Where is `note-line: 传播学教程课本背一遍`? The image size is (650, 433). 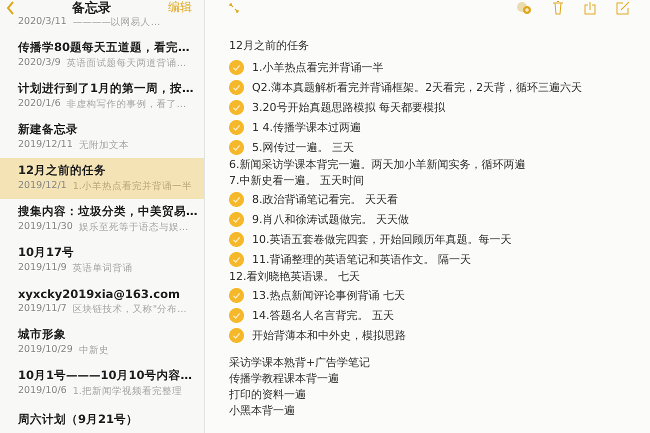 note-line: 传播学教程课本背一遍 is located at coordinates (284, 379).